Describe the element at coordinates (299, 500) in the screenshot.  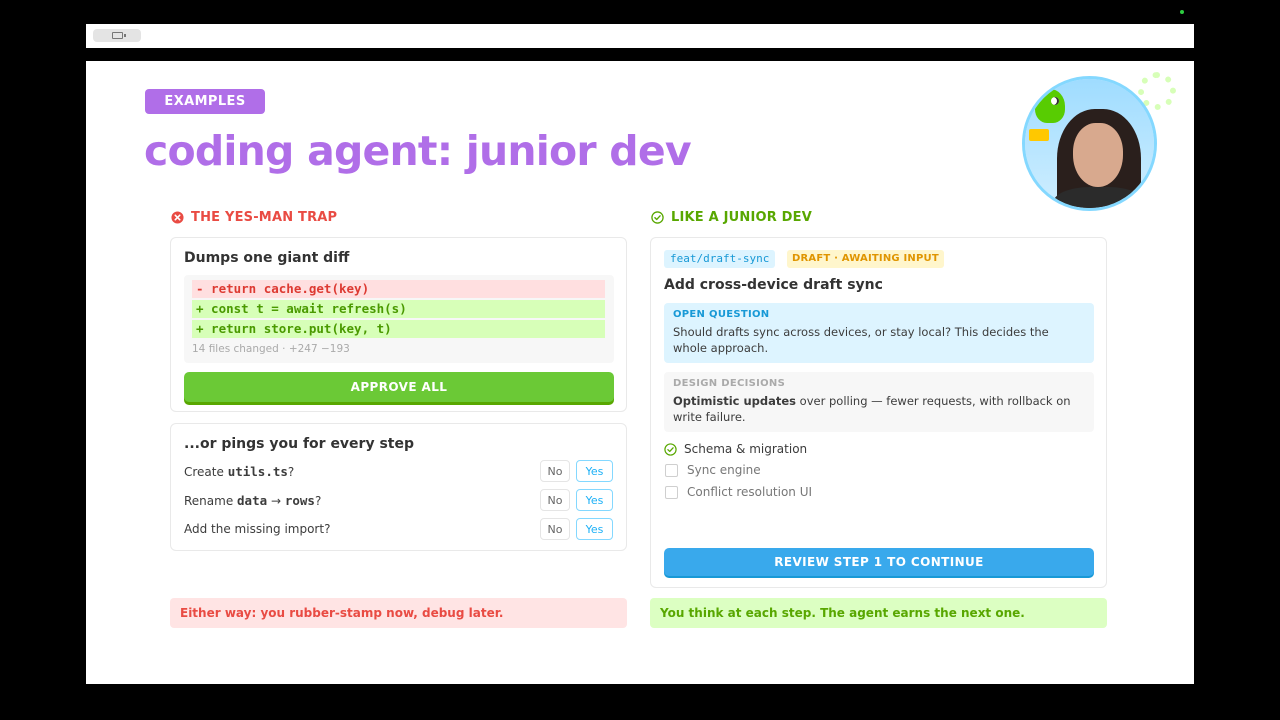
I see `step-code: rows` at that location.